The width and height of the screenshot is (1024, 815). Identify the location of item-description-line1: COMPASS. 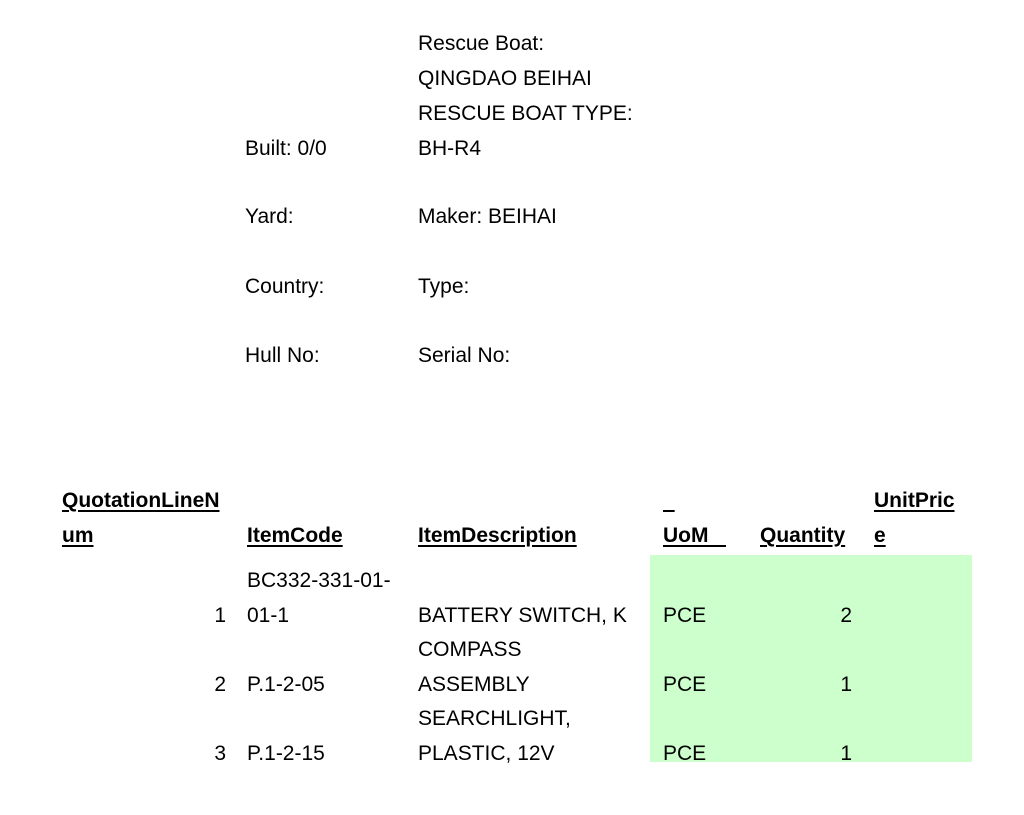
(470, 649).